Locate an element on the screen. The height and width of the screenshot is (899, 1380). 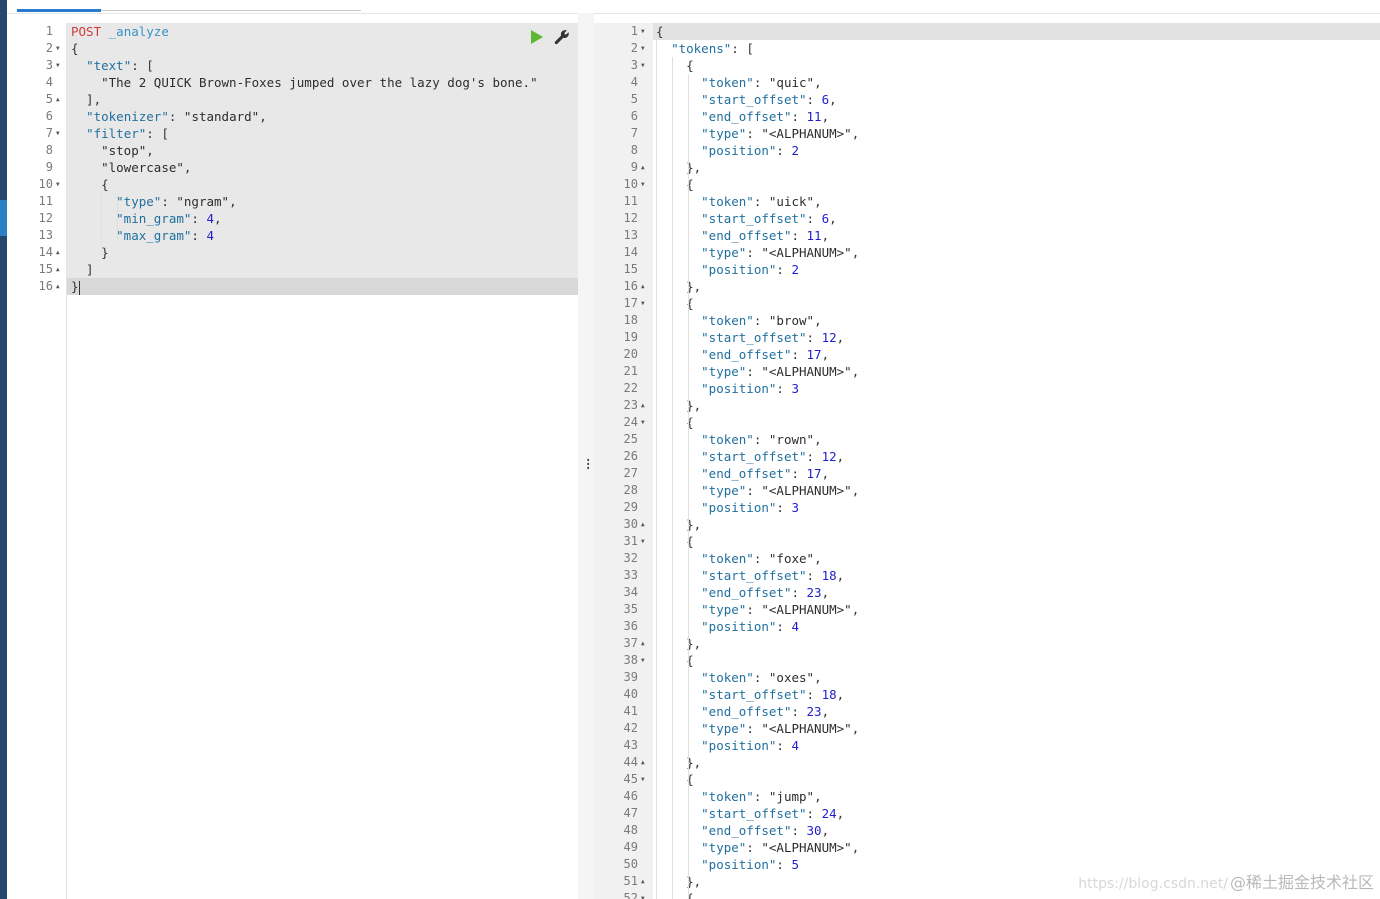
response-code-line: "tokens": [ is located at coordinates (757, 48).